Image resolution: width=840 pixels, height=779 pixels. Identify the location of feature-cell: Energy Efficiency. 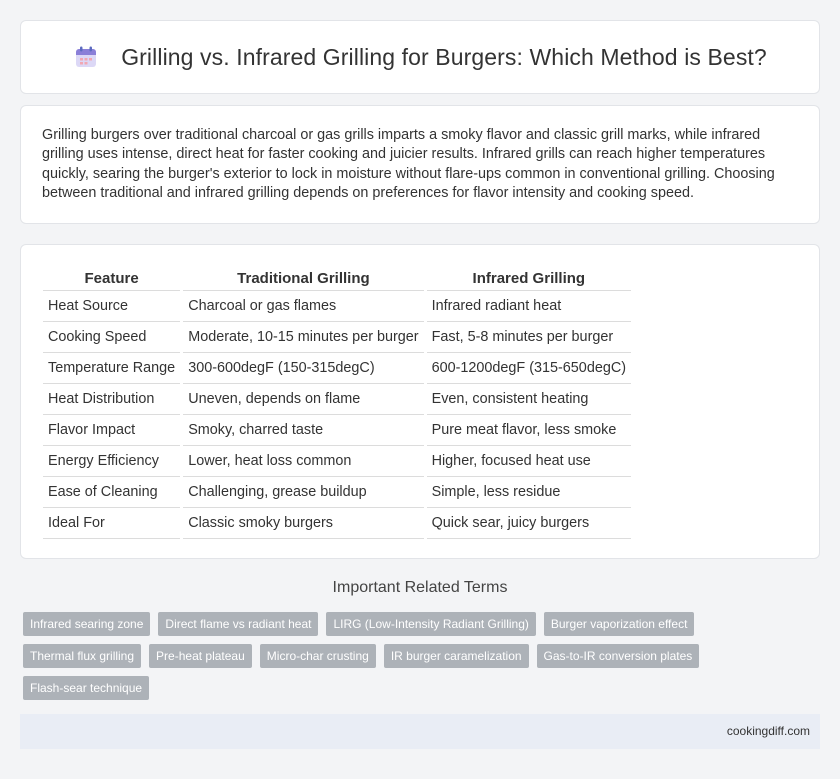
(112, 461).